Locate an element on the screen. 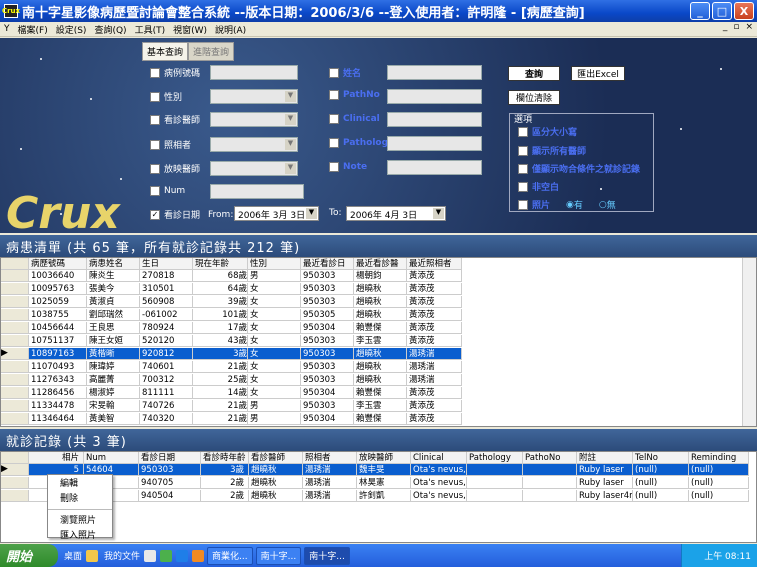  close-button: X is located at coordinates (744, 11).